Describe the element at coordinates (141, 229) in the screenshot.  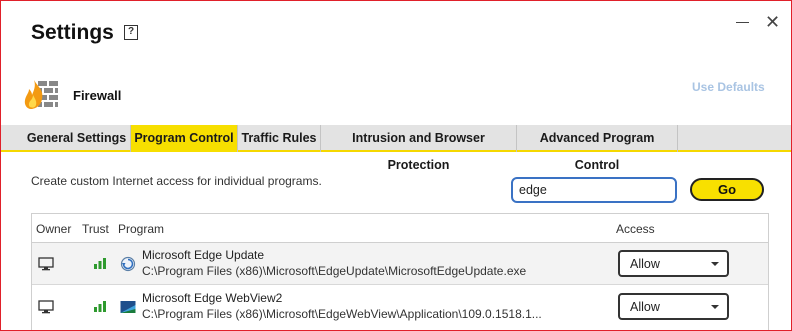
I see `column-header-program: Program` at that location.